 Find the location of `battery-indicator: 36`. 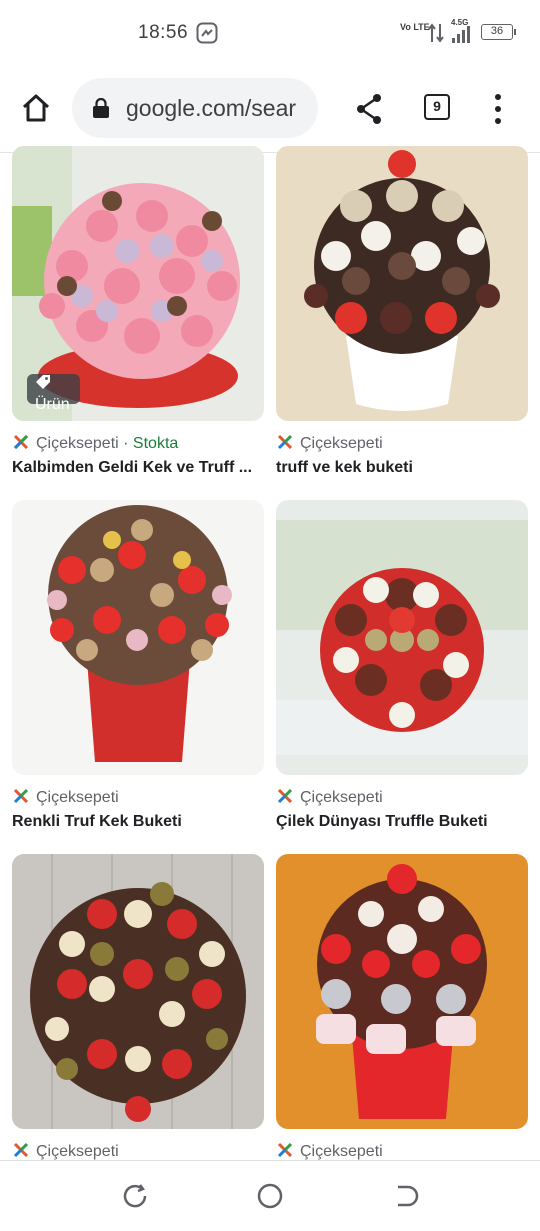

battery-indicator: 36 is located at coordinates (498, 32).